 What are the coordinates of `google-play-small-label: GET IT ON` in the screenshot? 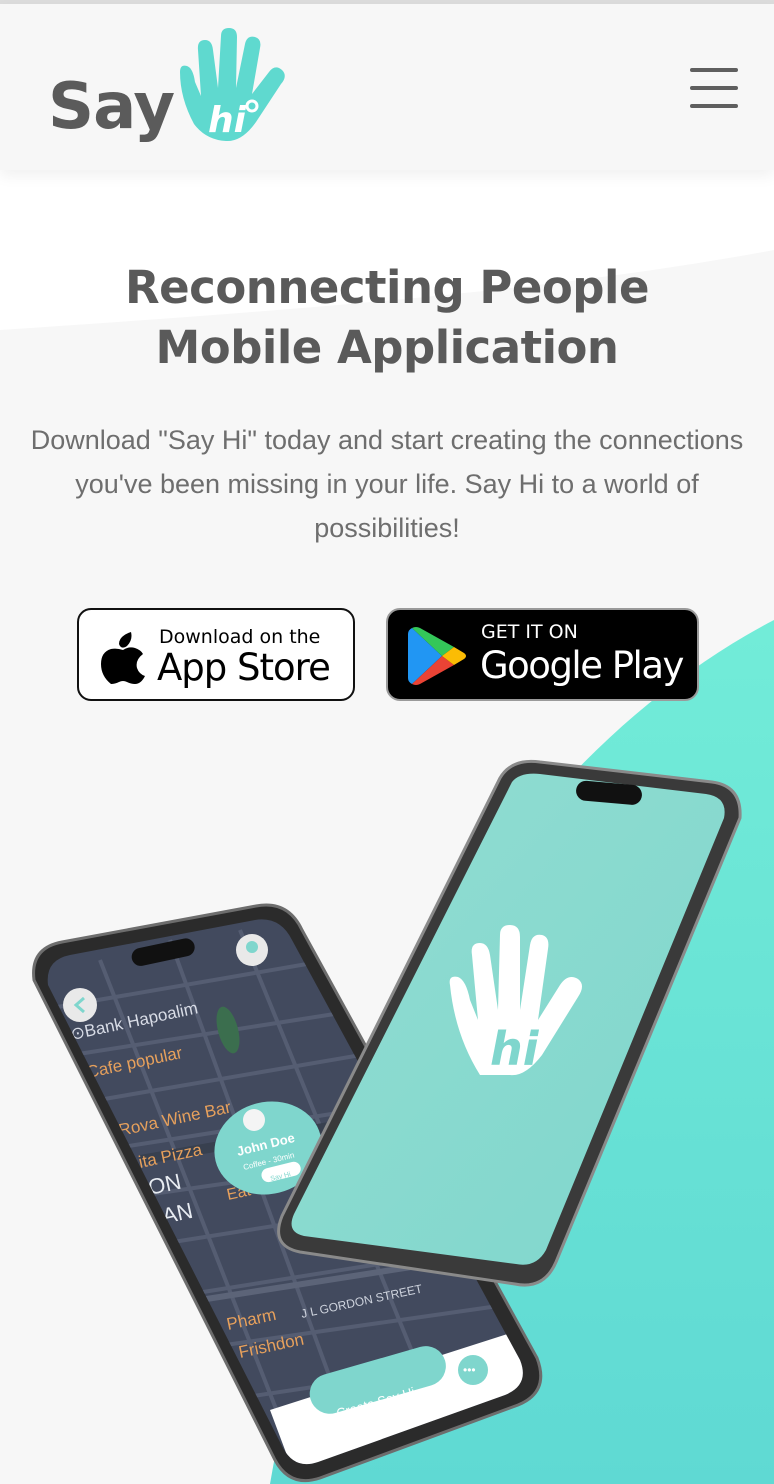 It's located at (529, 632).